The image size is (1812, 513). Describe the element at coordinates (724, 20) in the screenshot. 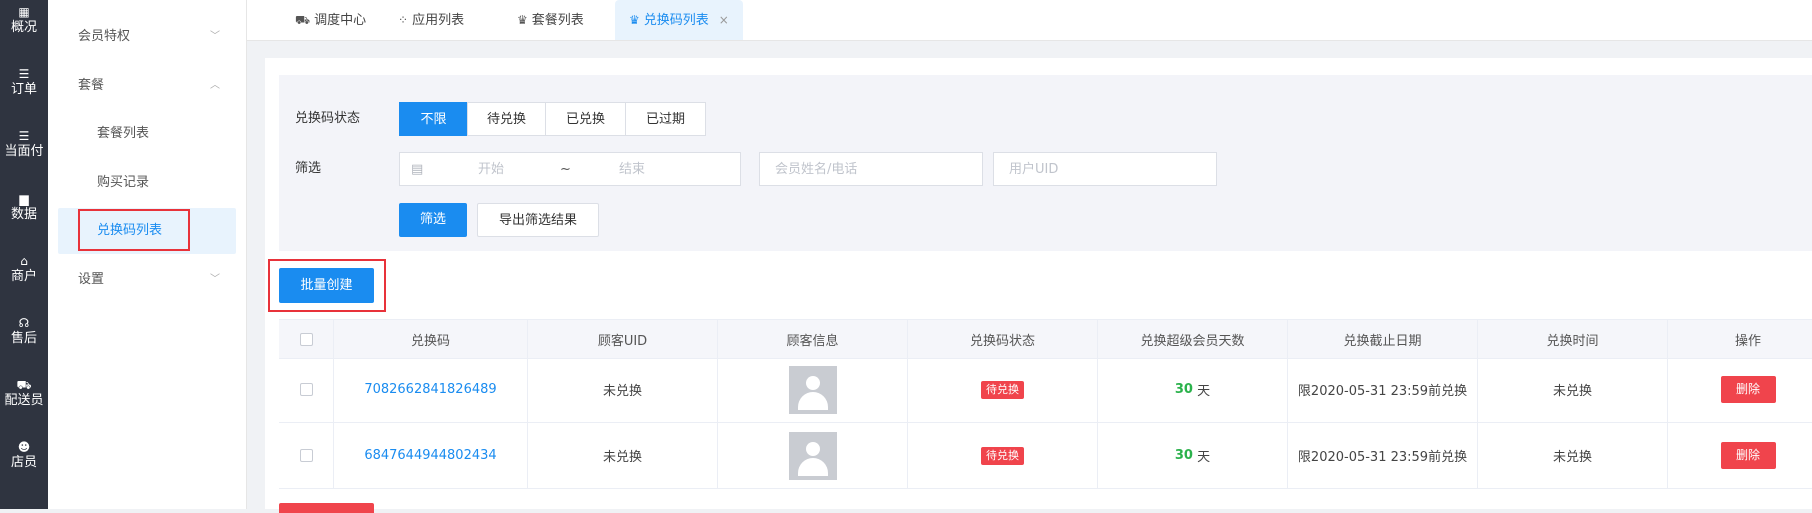

I see `close-icon: ×` at that location.